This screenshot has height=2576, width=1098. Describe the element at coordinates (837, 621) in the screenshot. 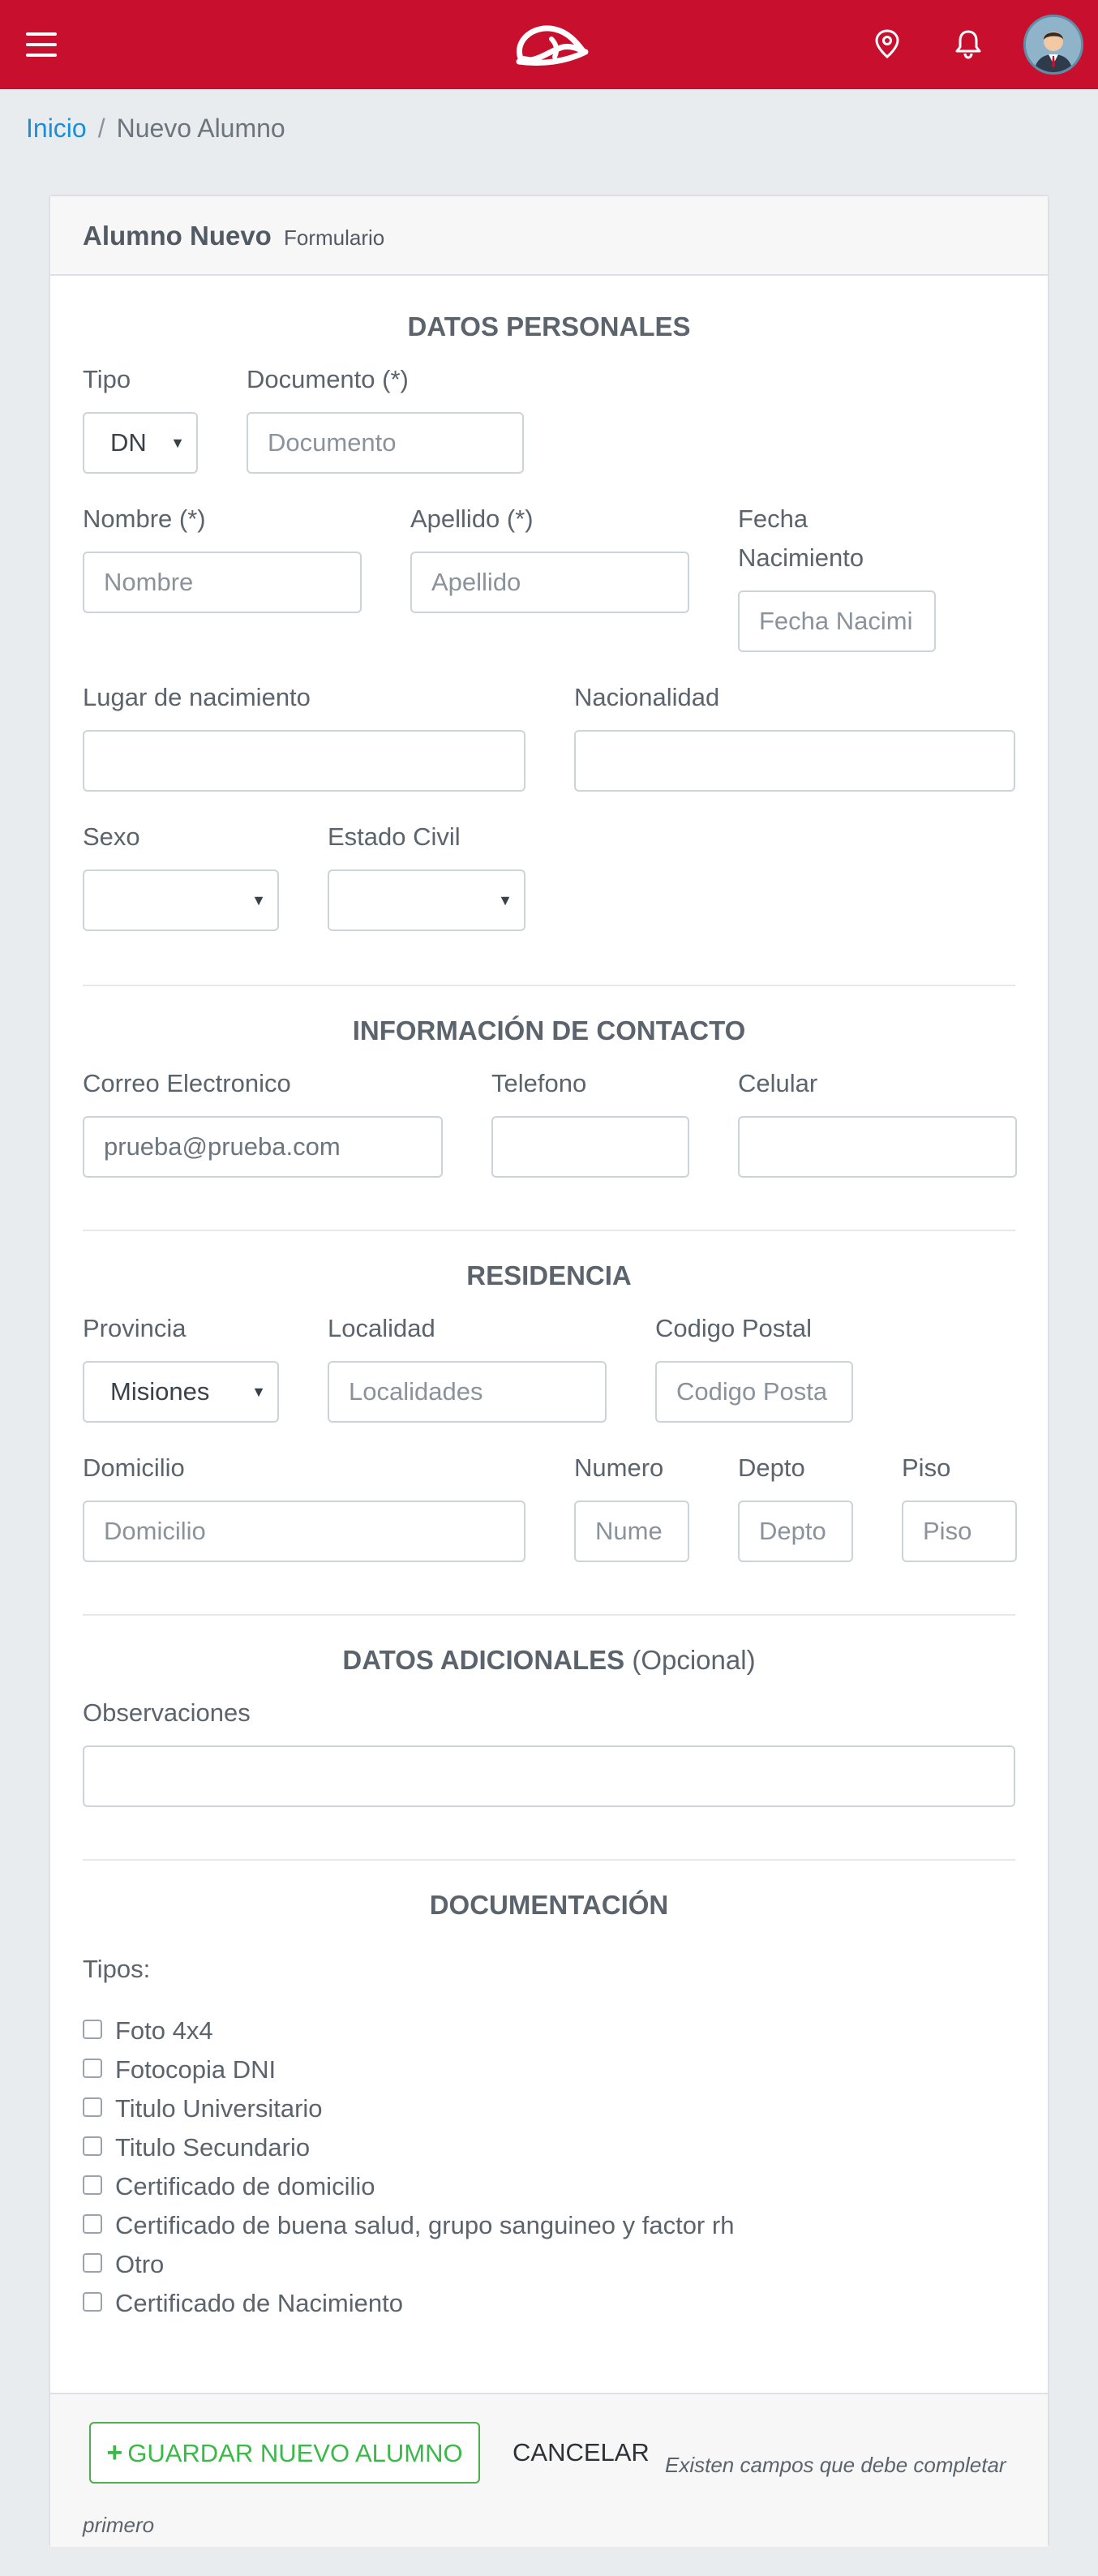

I see `fecha-nacimiento-input: Fecha Nacimi` at that location.